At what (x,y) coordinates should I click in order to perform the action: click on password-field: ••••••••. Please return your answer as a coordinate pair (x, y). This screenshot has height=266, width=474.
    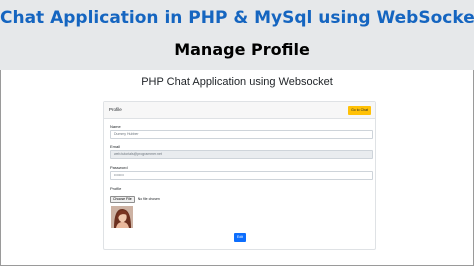
    Looking at the image, I should click on (241, 175).